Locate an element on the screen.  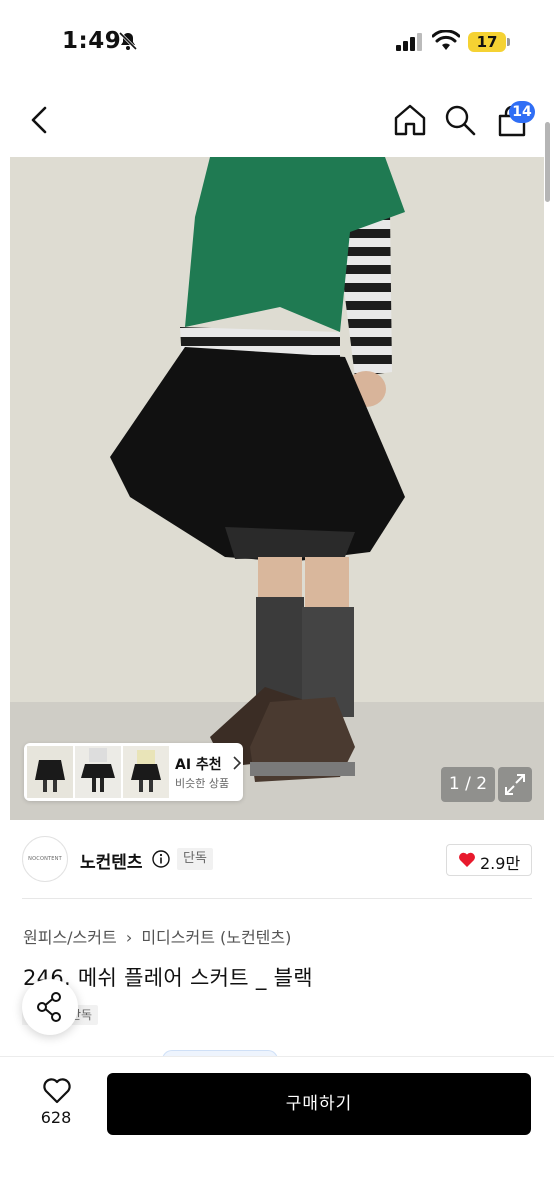
share-icon is located at coordinates (49, 1007).